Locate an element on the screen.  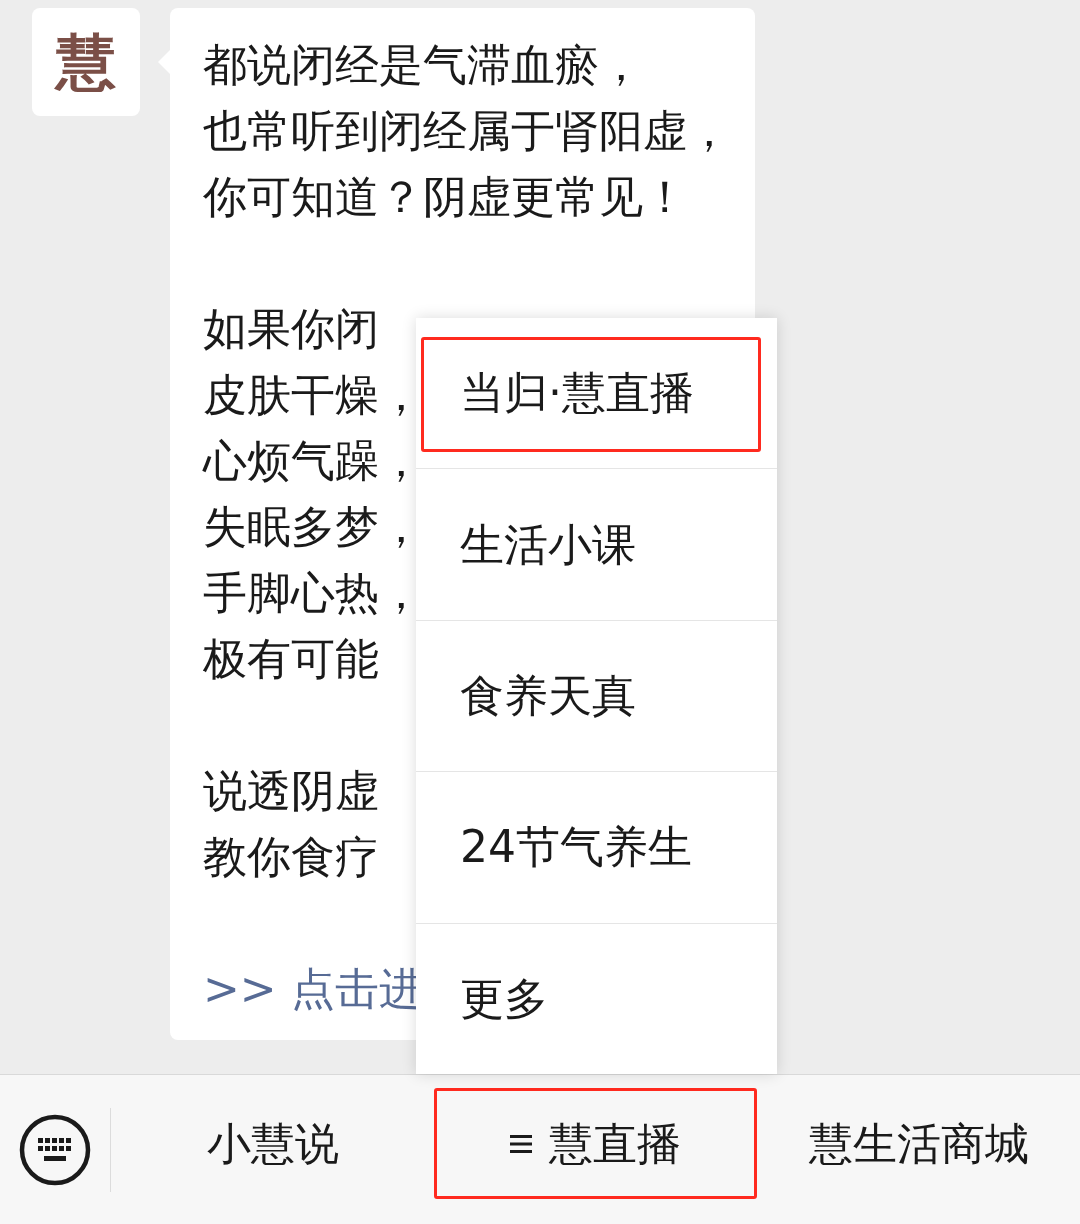
menu-bar-button: 慧生活商城 is located at coordinates (918, 1143).